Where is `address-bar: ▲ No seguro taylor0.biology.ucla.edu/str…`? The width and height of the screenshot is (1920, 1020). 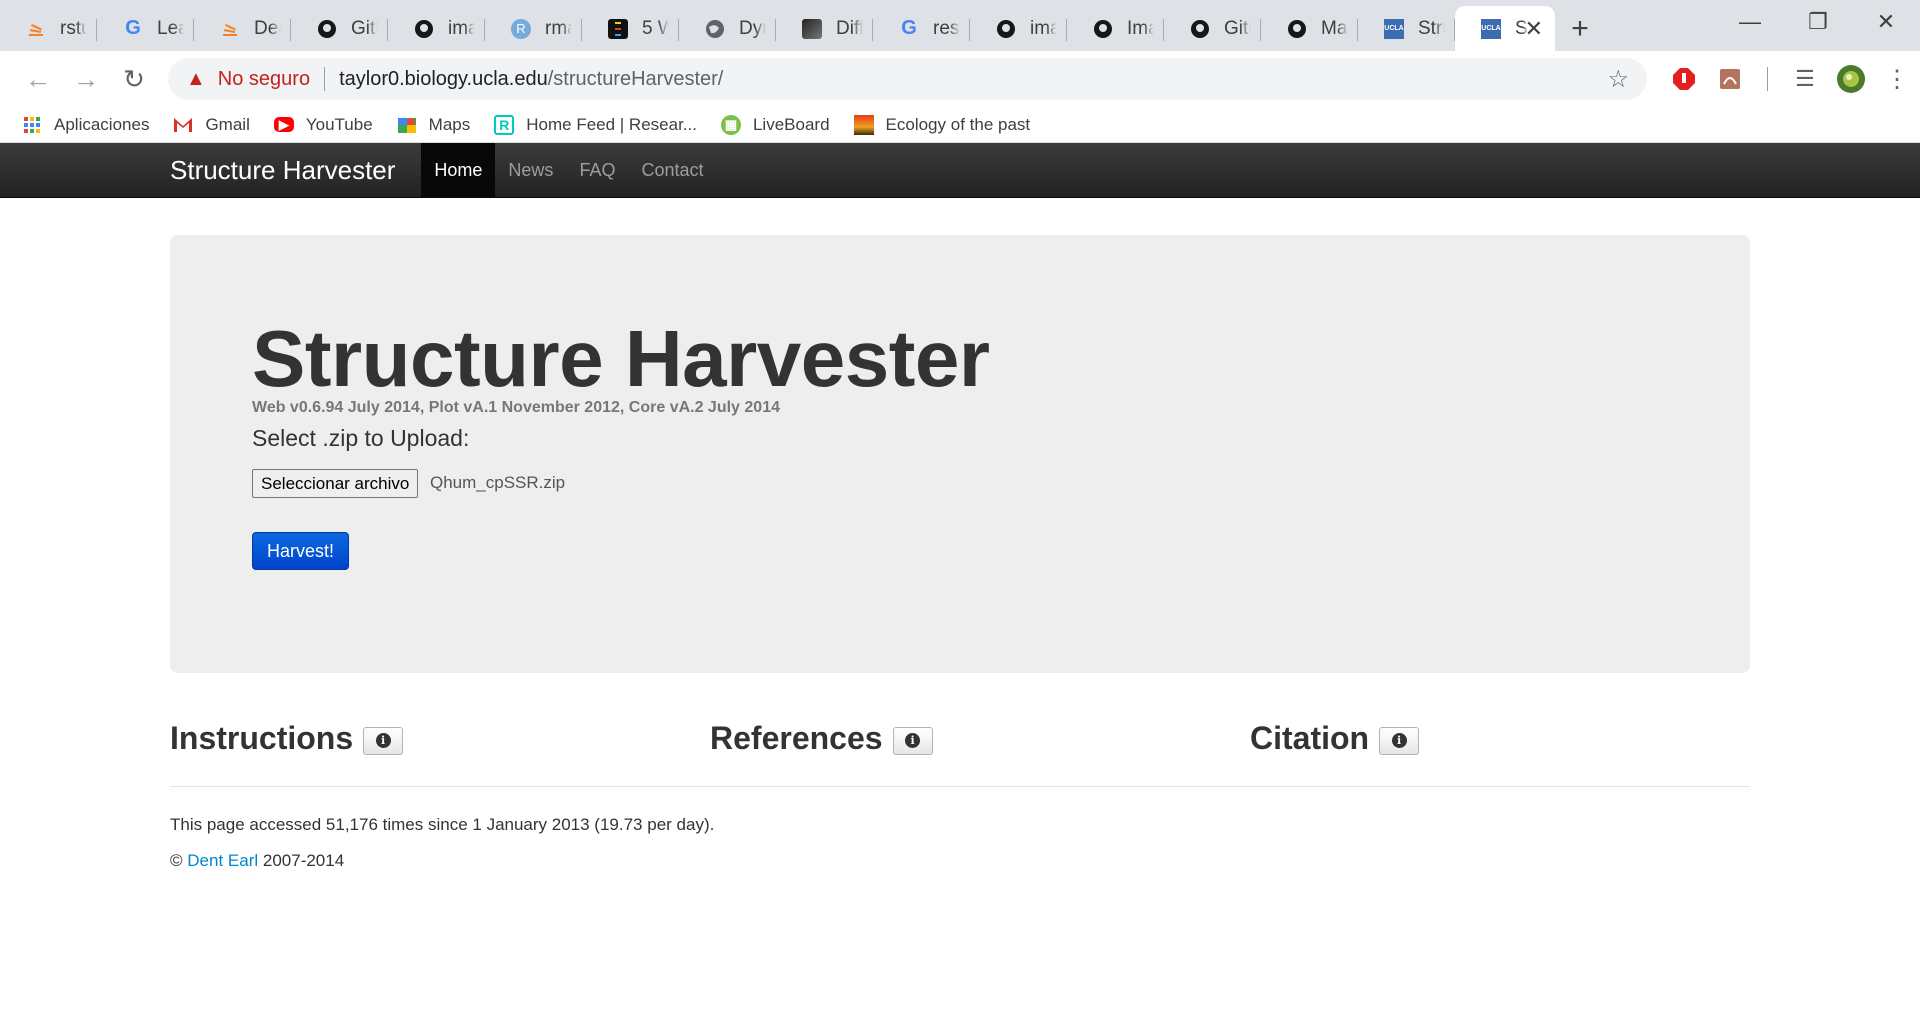 address-bar: ▲ No seguro taylor0.biology.ucla.edu/str… is located at coordinates (907, 79).